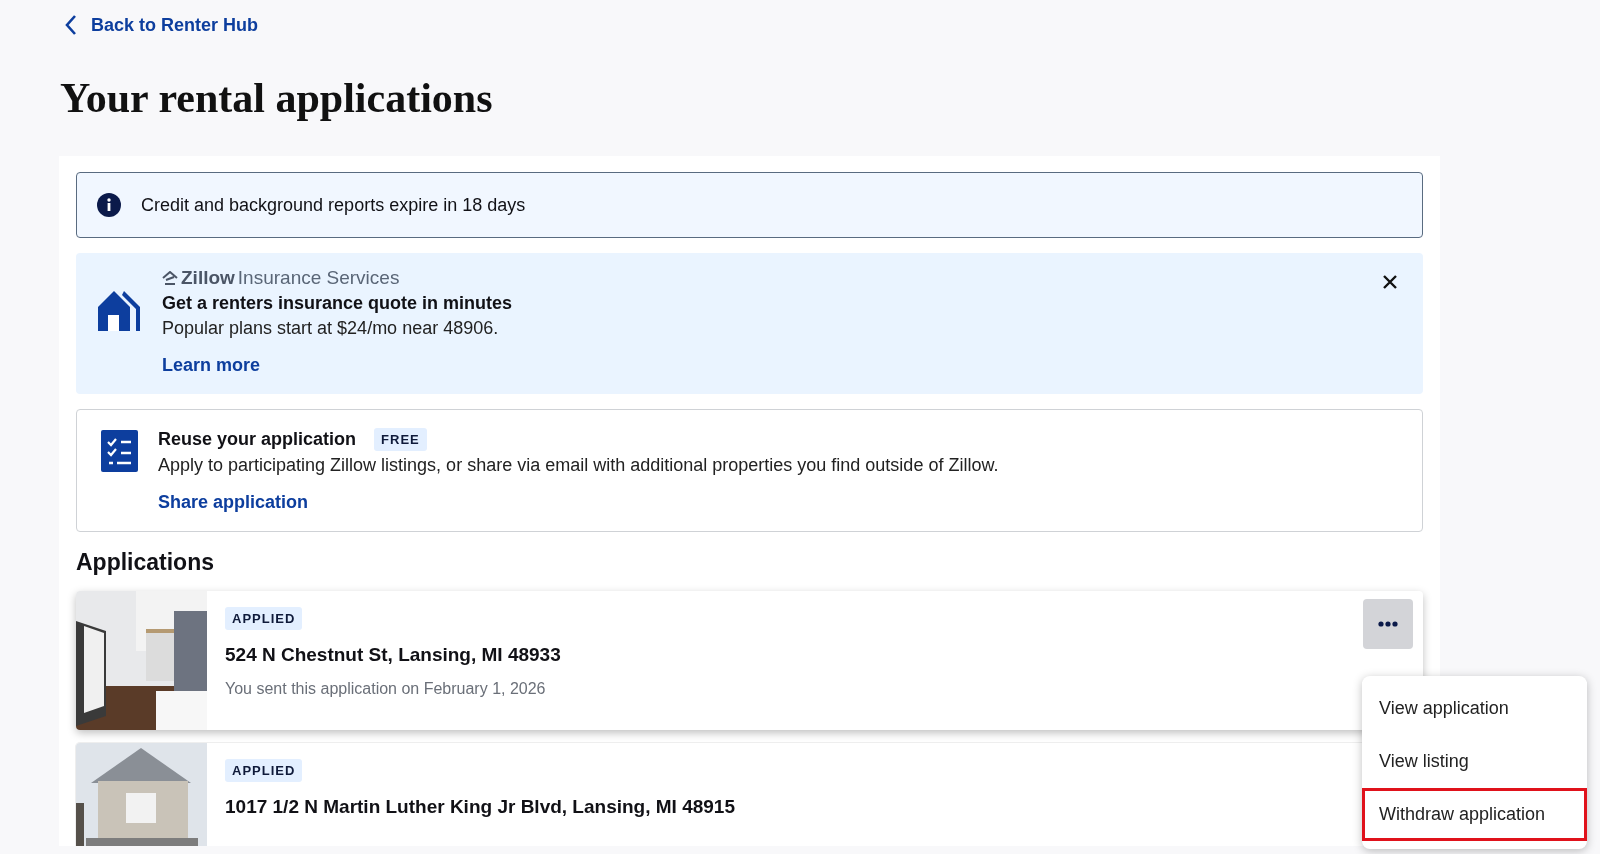 This screenshot has height=854, width=1600. Describe the element at coordinates (331, 328) in the screenshot. I see `banner-text: Popular plans start at $24/mo near 48906.` at that location.